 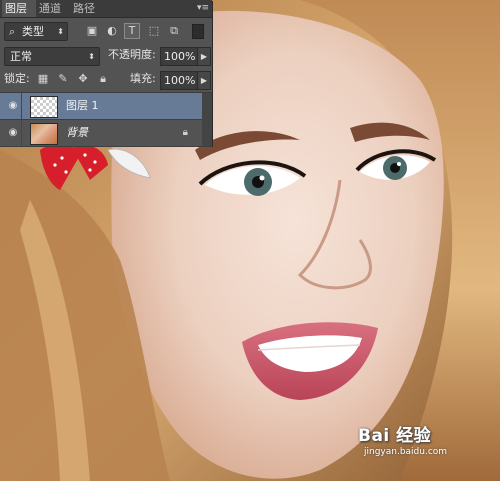 I want to click on blend-mode-dropdown: 正常 ⬍, so click(x=52, y=56).